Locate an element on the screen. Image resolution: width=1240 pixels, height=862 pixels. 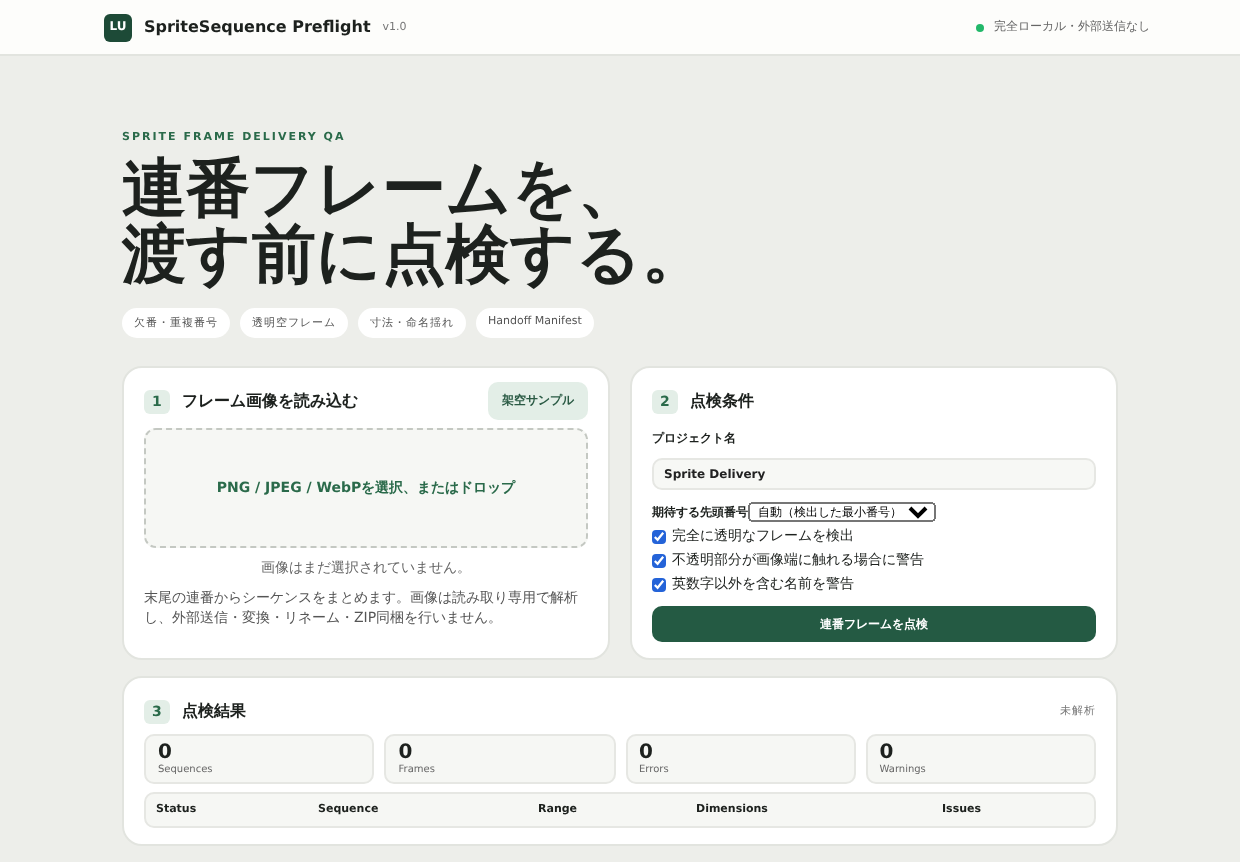
status-dot-icon is located at coordinates (980, 27).